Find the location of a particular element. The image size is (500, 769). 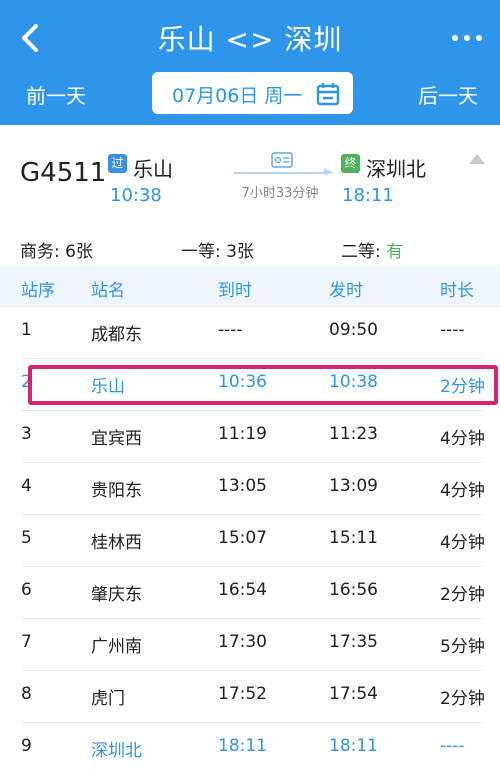

arrival-station: 深圳北 is located at coordinates (396, 169).